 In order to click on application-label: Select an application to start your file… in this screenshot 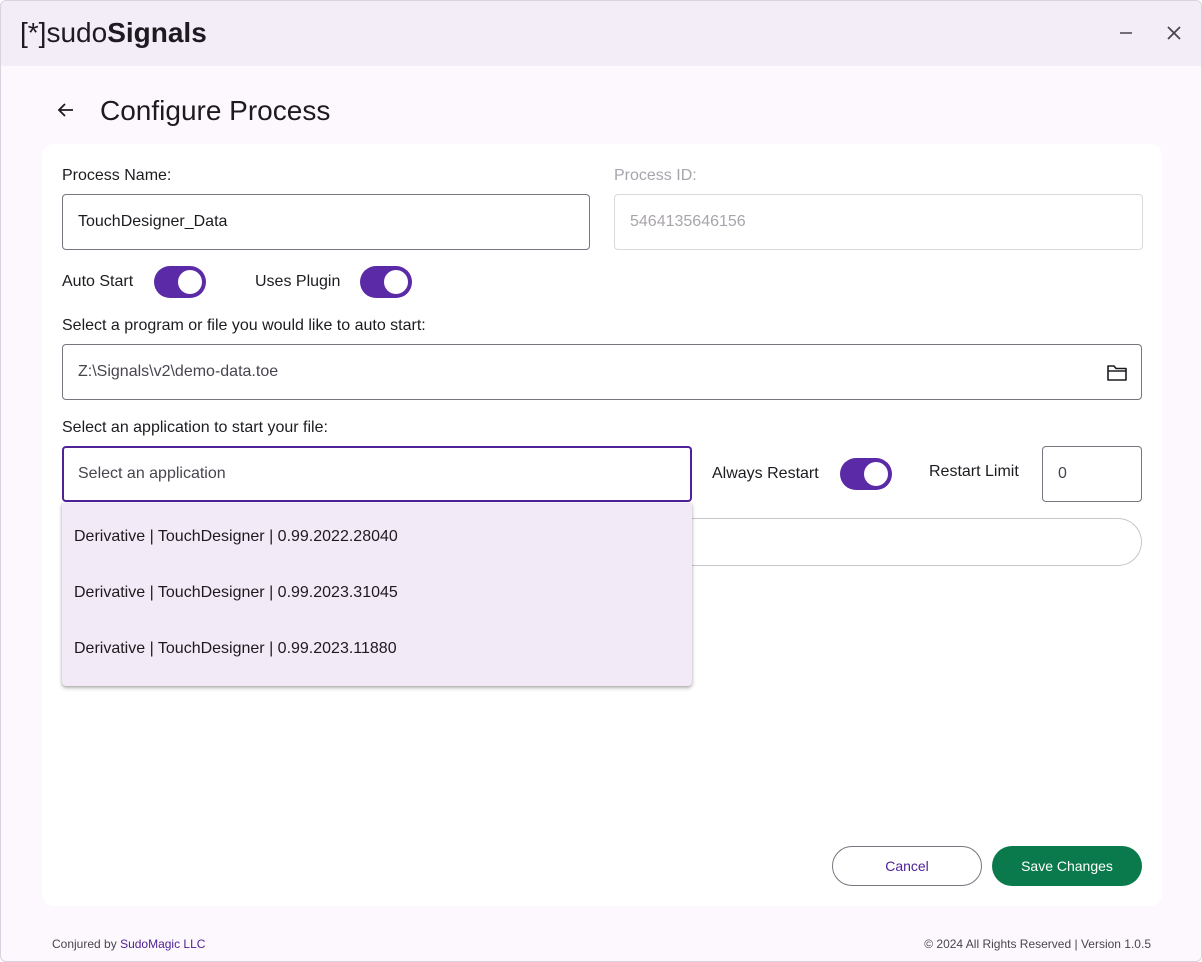, I will do `click(195, 427)`.